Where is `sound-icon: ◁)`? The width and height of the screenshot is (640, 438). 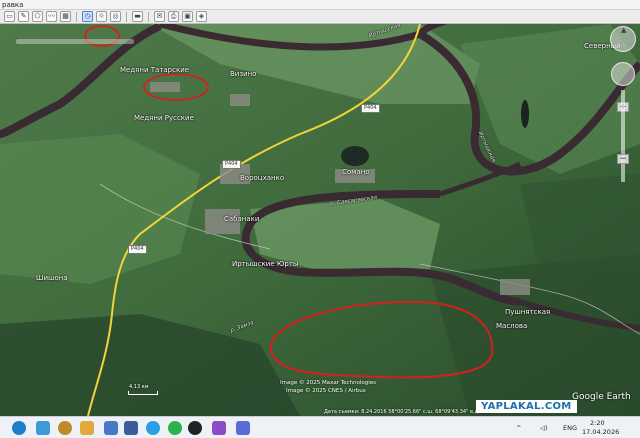
sound-icon: ◁) is located at coordinates (544, 428).